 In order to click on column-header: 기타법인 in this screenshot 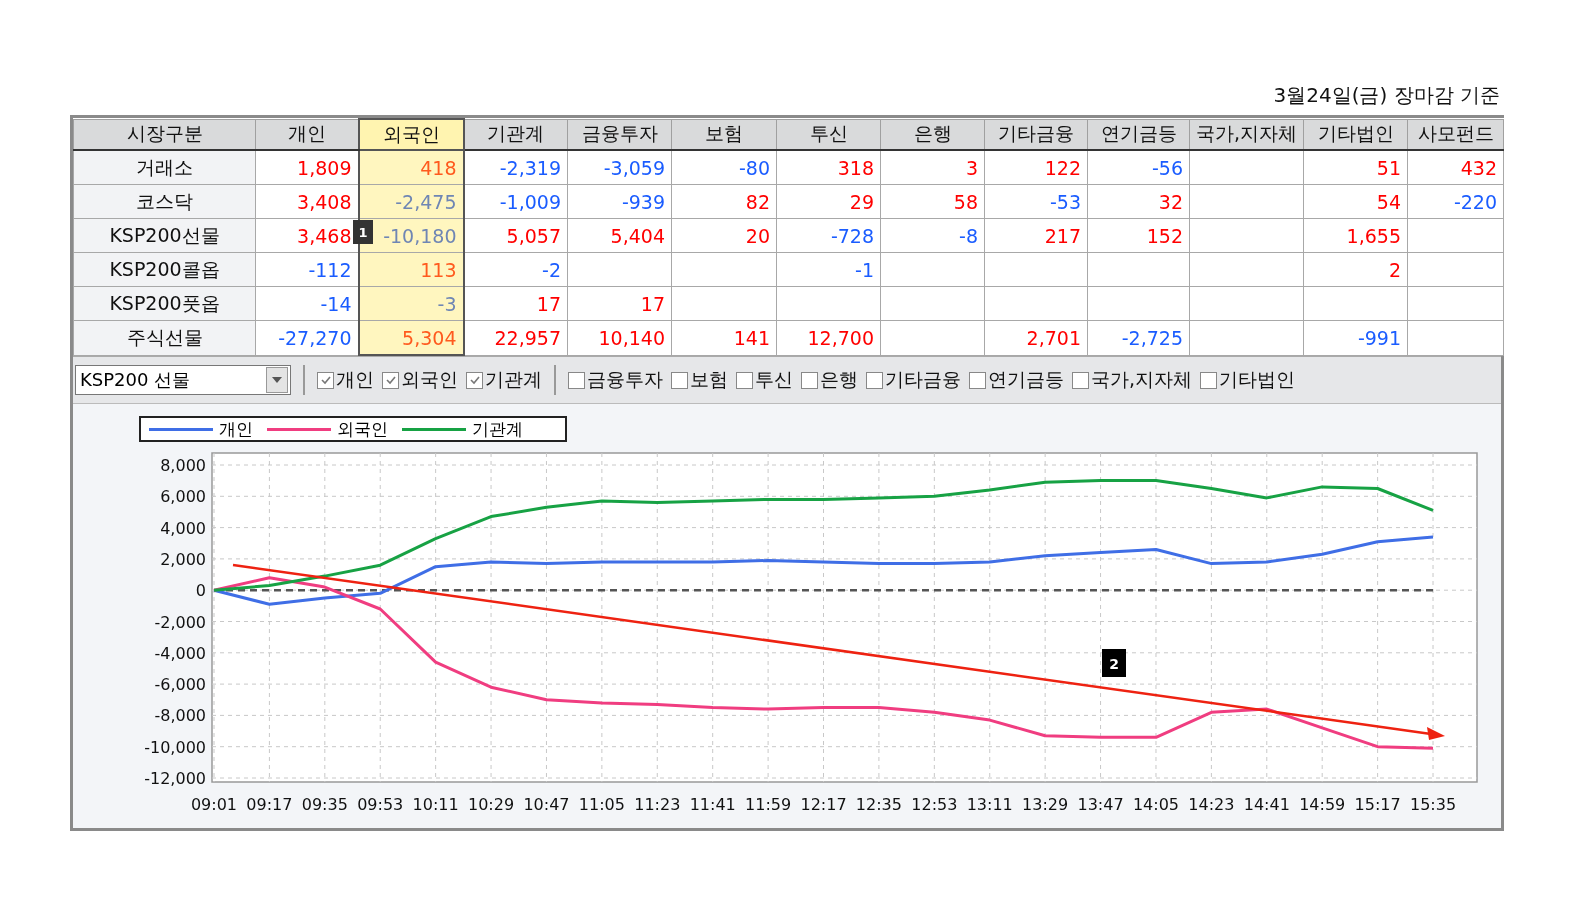, I will do `click(1355, 134)`.